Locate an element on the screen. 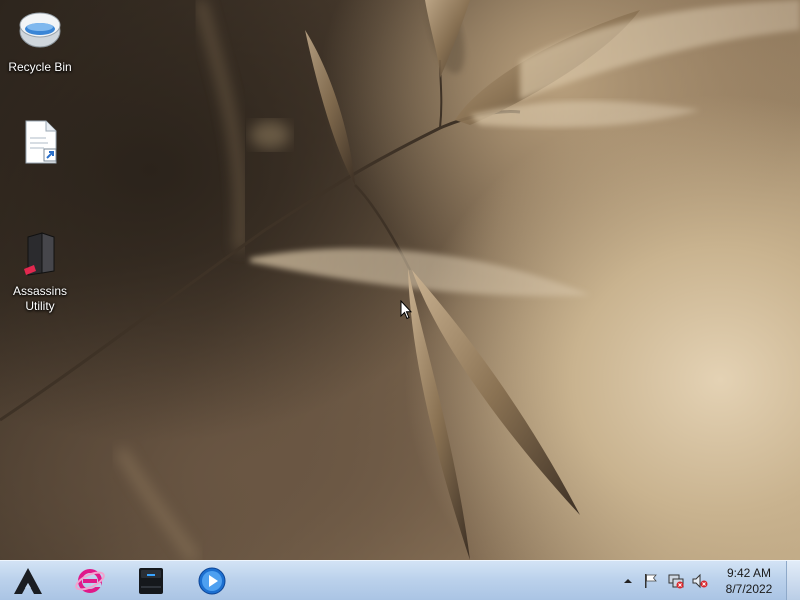 The image size is (800, 600). desktop-icon-recycle-bin: Recycle Bin is located at coordinates (40, 40).